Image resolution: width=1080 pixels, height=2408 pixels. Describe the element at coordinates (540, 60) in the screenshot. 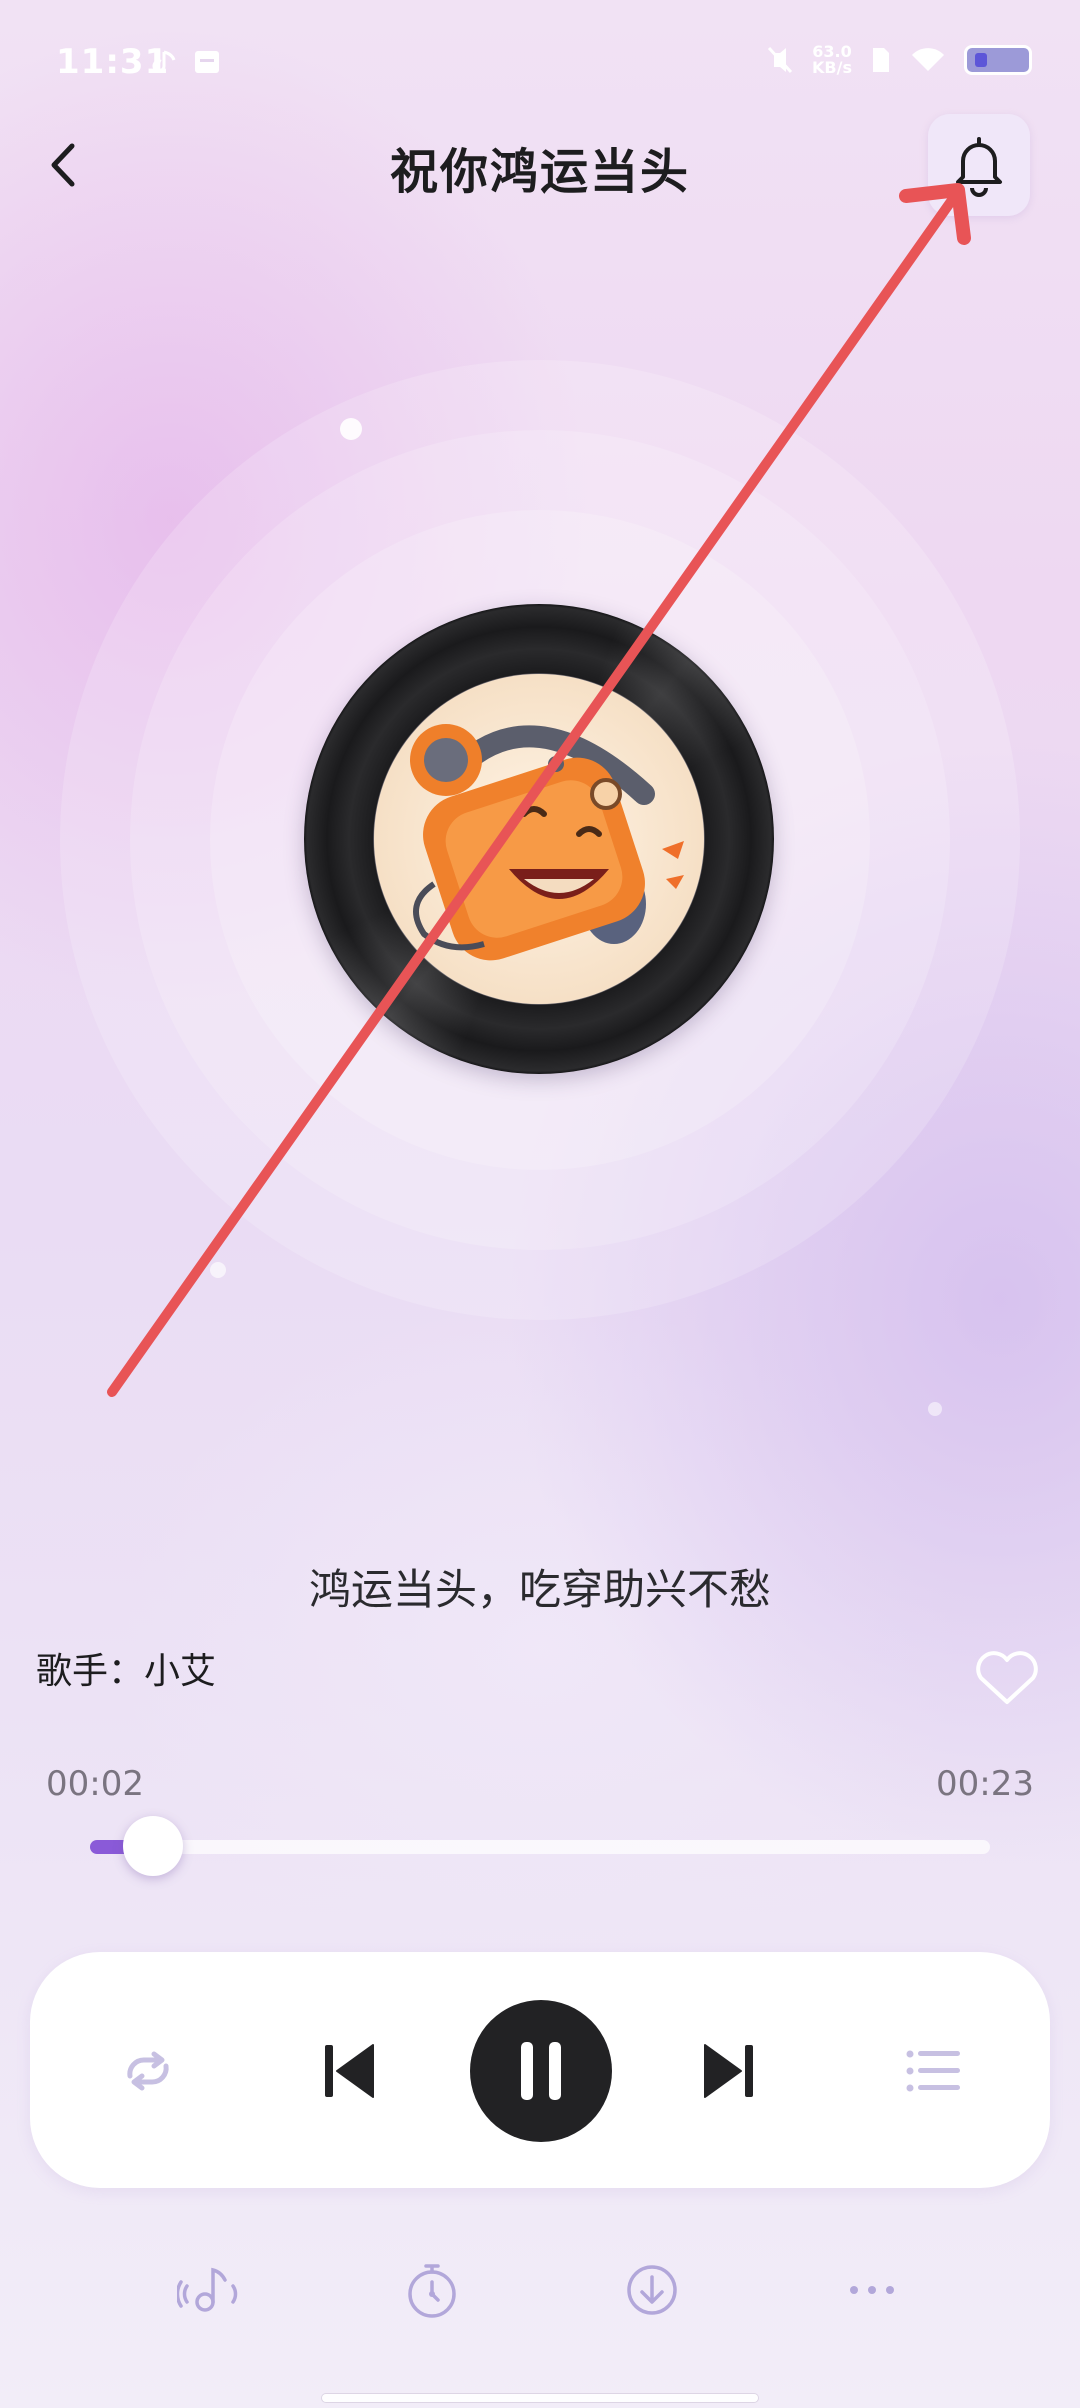

I see `status-bar: 11:31 63.0 KB/s` at that location.